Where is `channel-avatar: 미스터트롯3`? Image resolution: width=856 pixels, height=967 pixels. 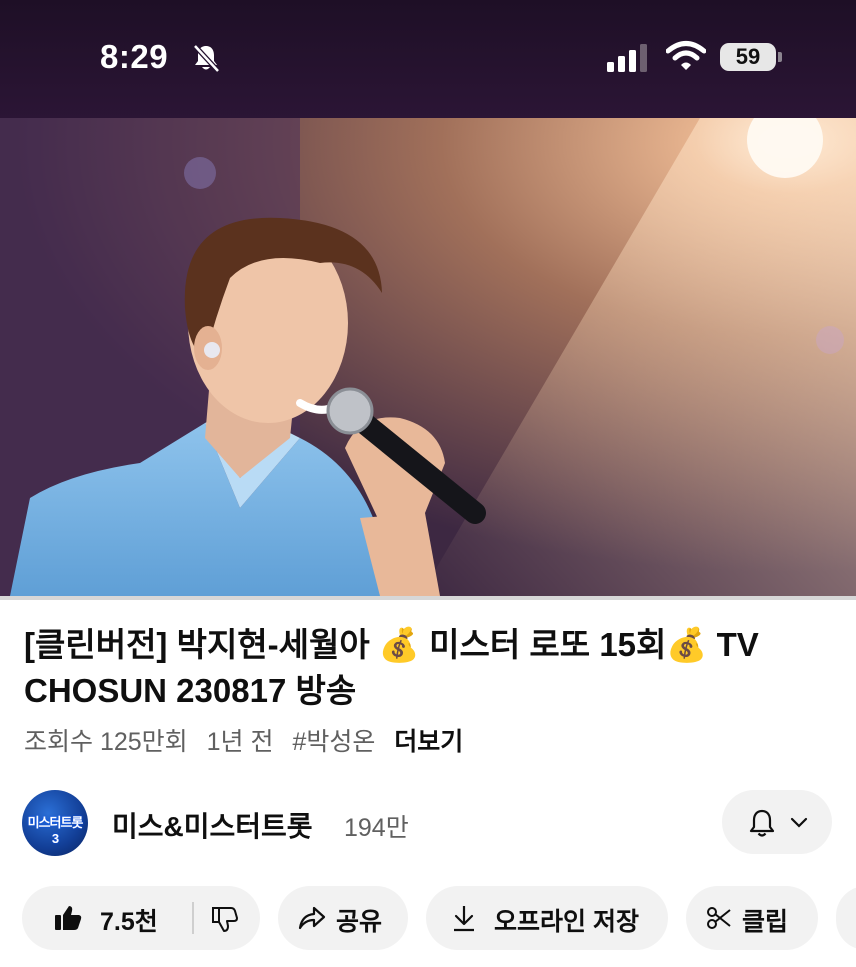
channel-avatar: 미스터트롯3 is located at coordinates (55, 823).